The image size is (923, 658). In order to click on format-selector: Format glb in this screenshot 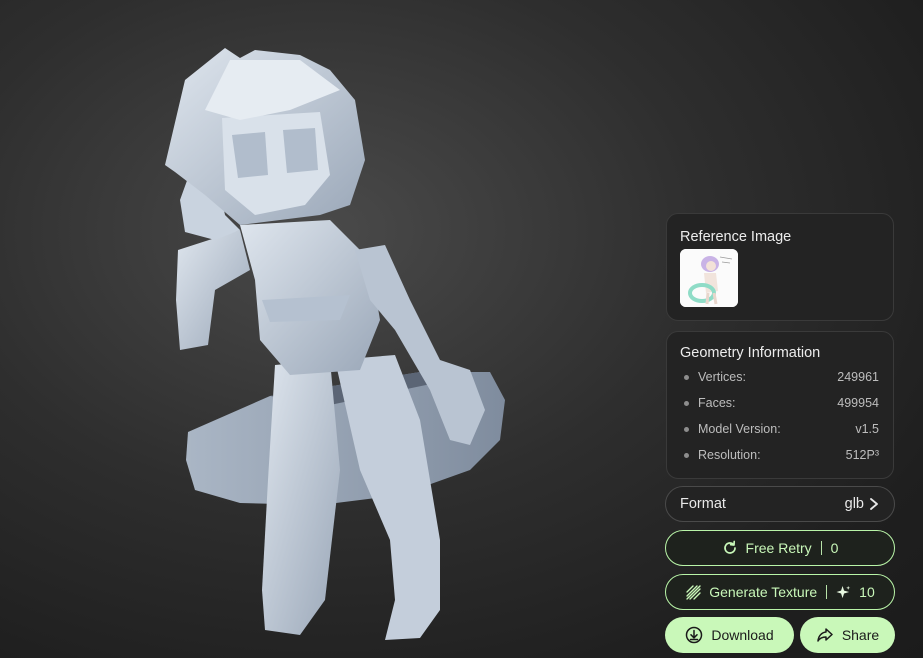, I will do `click(780, 504)`.